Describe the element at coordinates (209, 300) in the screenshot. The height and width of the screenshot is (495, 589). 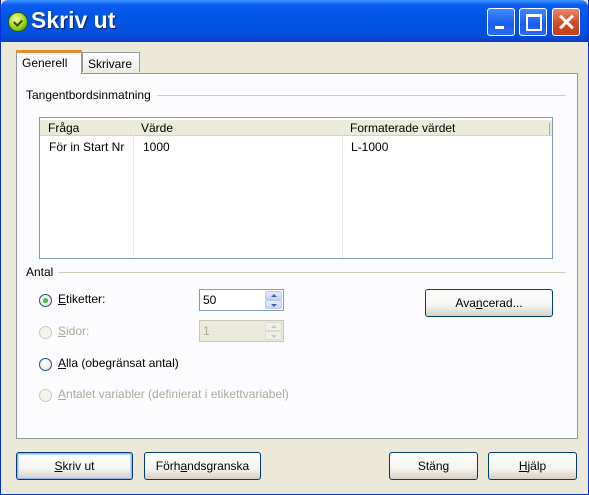
I see `labels-count-value: 50` at that location.